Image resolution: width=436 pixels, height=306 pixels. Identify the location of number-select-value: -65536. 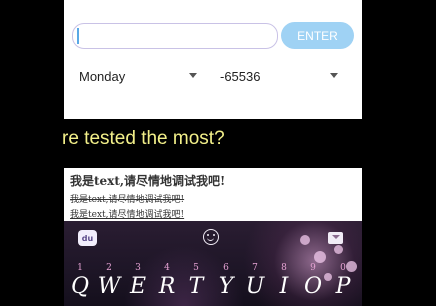
(240, 76).